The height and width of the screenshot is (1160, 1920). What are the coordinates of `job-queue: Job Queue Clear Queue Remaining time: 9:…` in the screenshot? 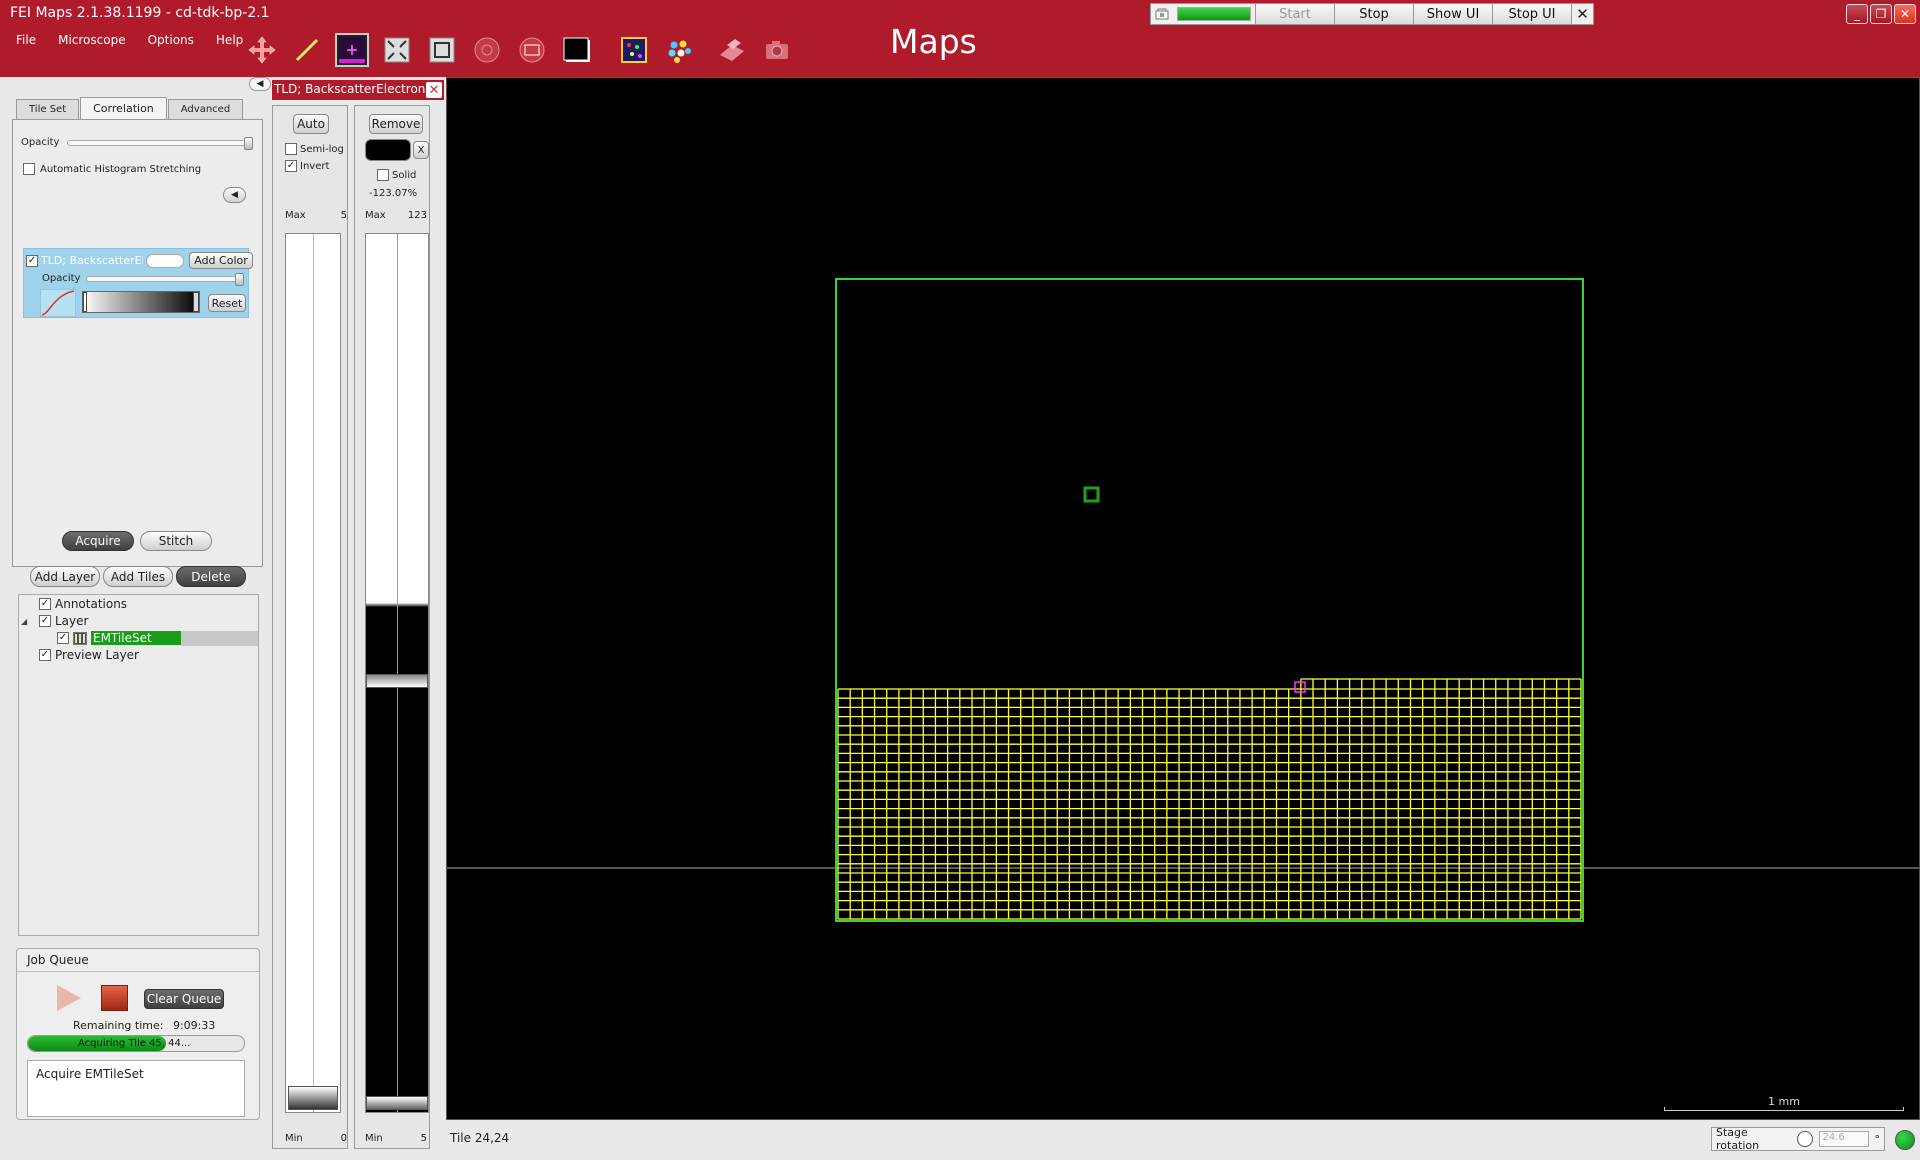 It's located at (138, 1034).